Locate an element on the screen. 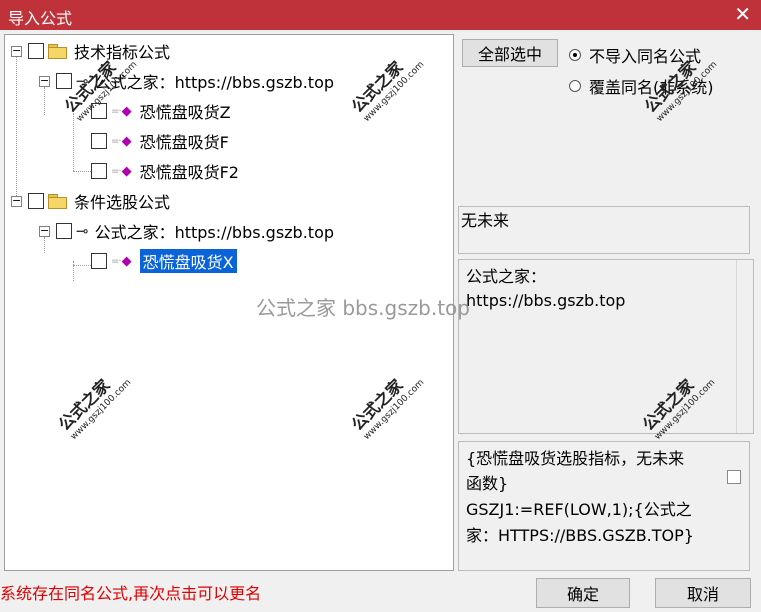 Image resolution: width=761 pixels, height=612 pixels. tree-node-label: 恐慌盘吸货Z is located at coordinates (185, 112).